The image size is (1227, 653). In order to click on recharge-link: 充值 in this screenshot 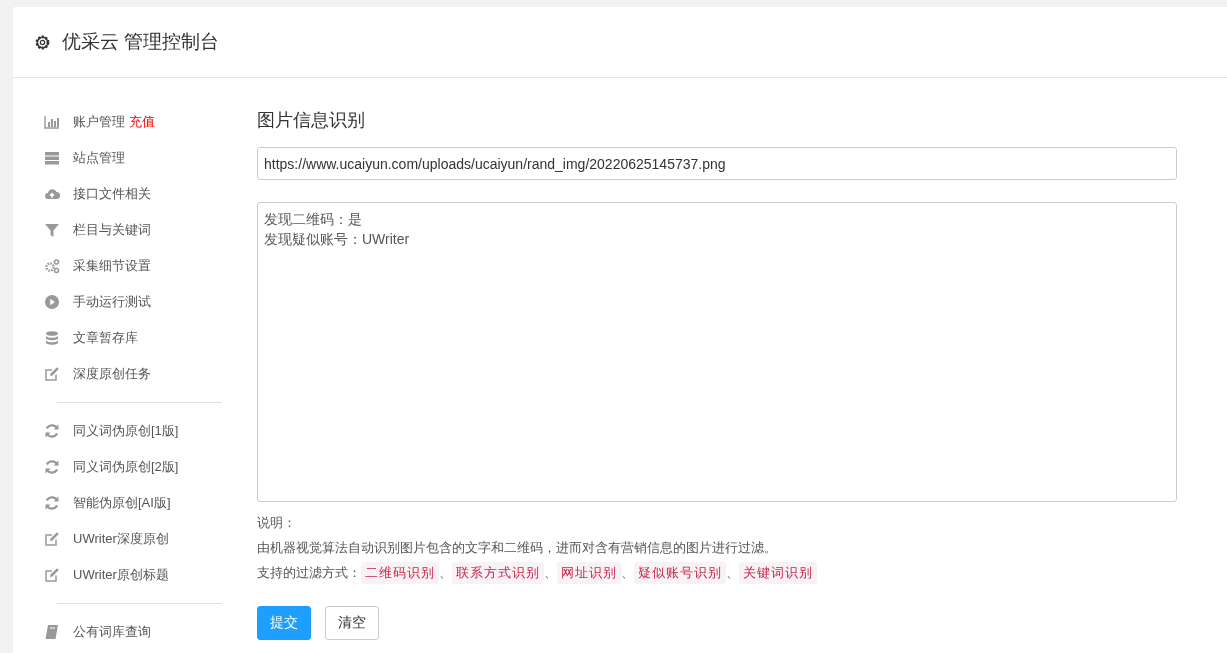, I will do `click(142, 122)`.